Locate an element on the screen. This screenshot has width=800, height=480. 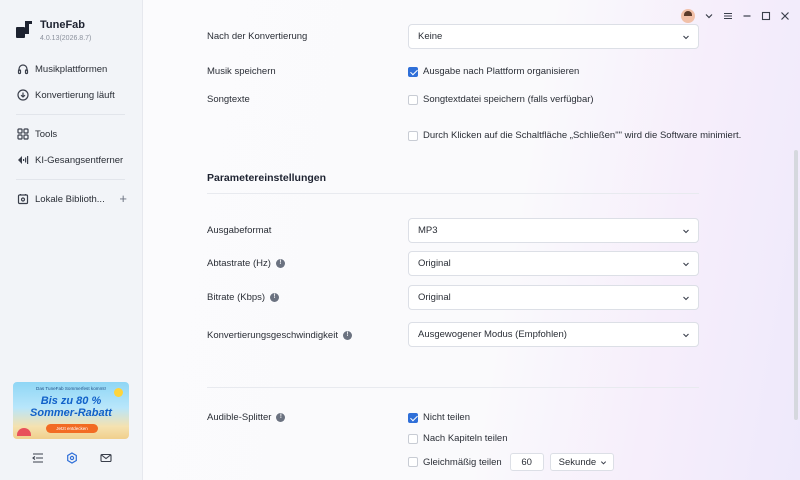
umbrella-icon is located at coordinates (24, 432).